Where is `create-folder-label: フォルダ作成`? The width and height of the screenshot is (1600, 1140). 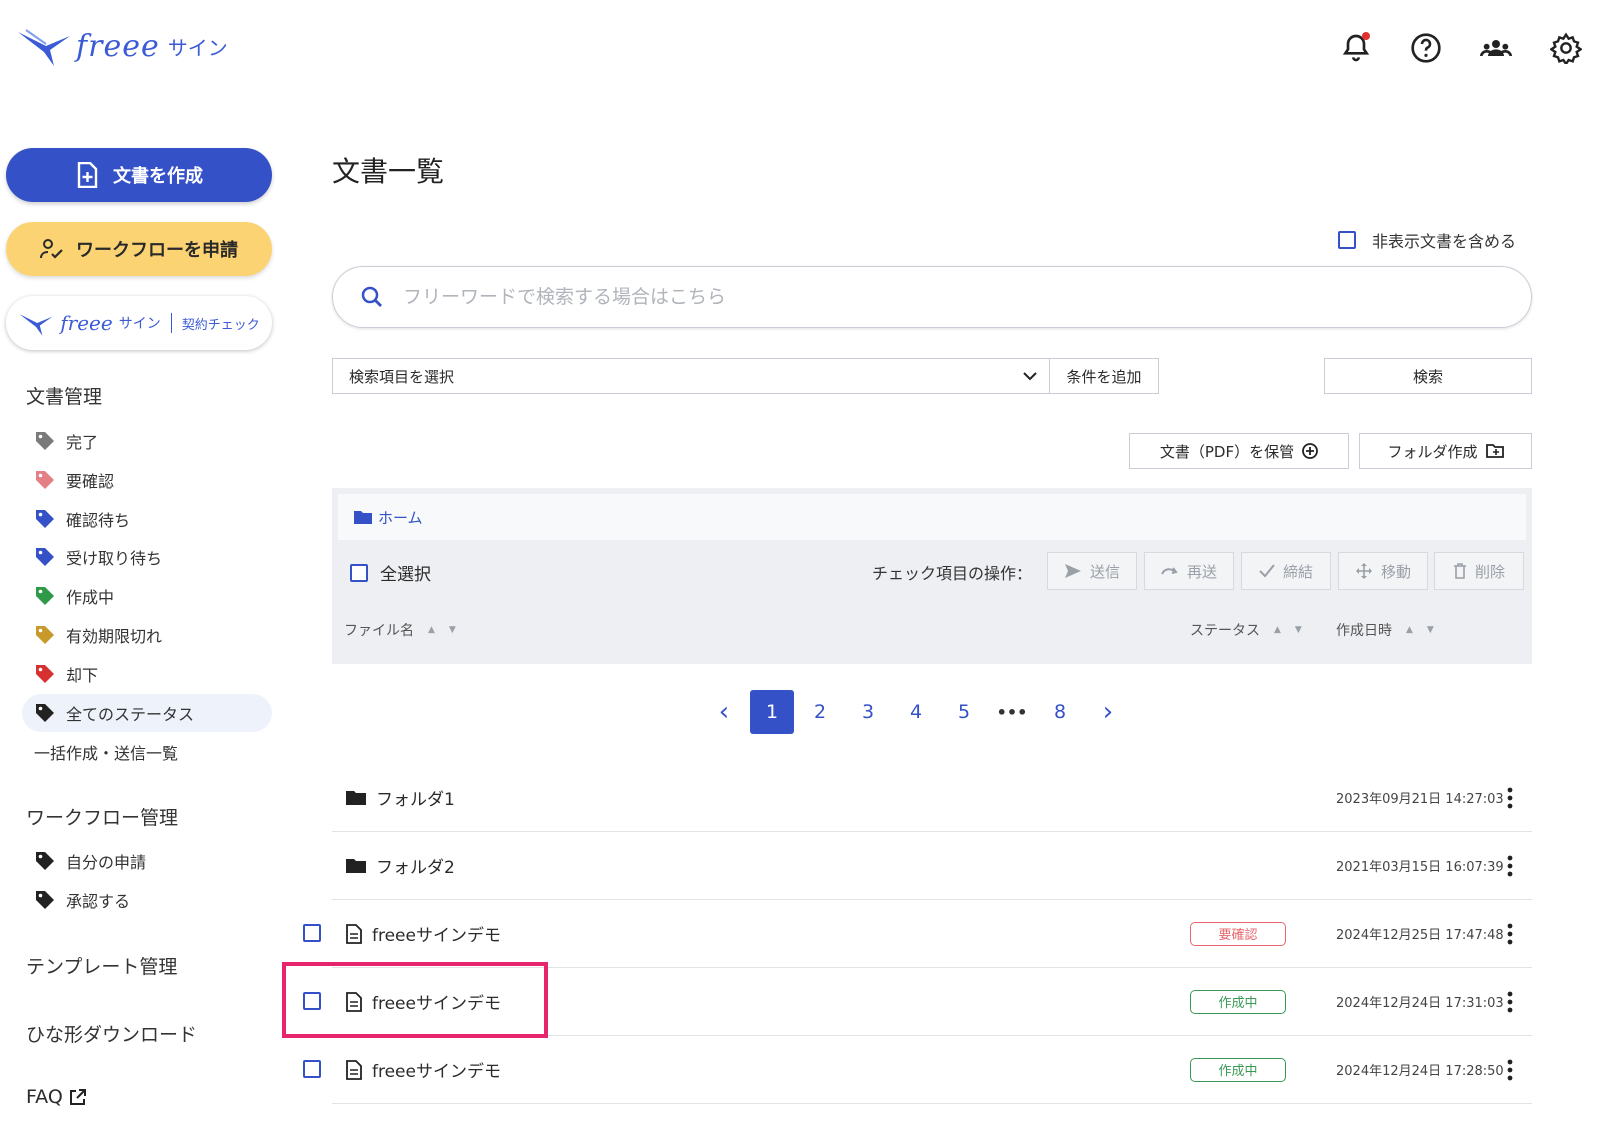 create-folder-label: フォルダ作成 is located at coordinates (1432, 451).